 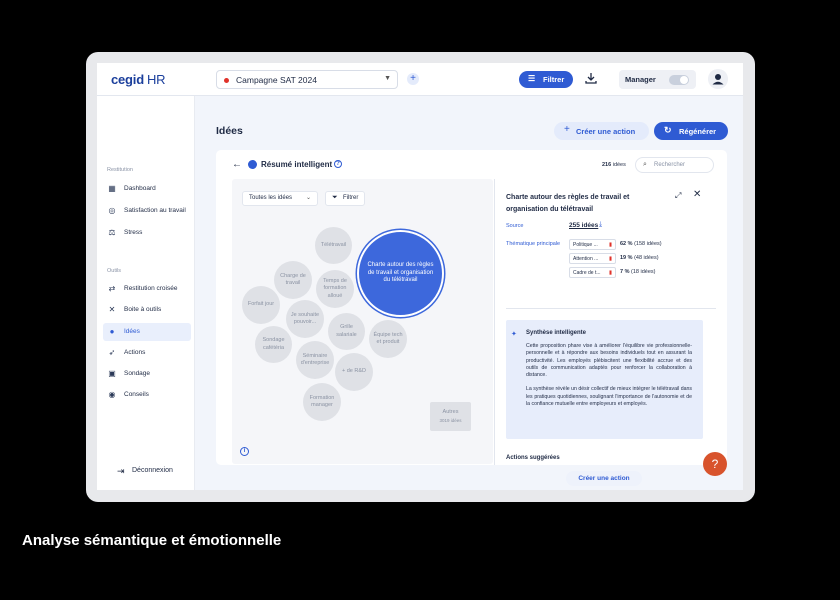 What do you see at coordinates (335, 289) in the screenshot?
I see `idea-bubble: Temps de formation alloué` at bounding box center [335, 289].